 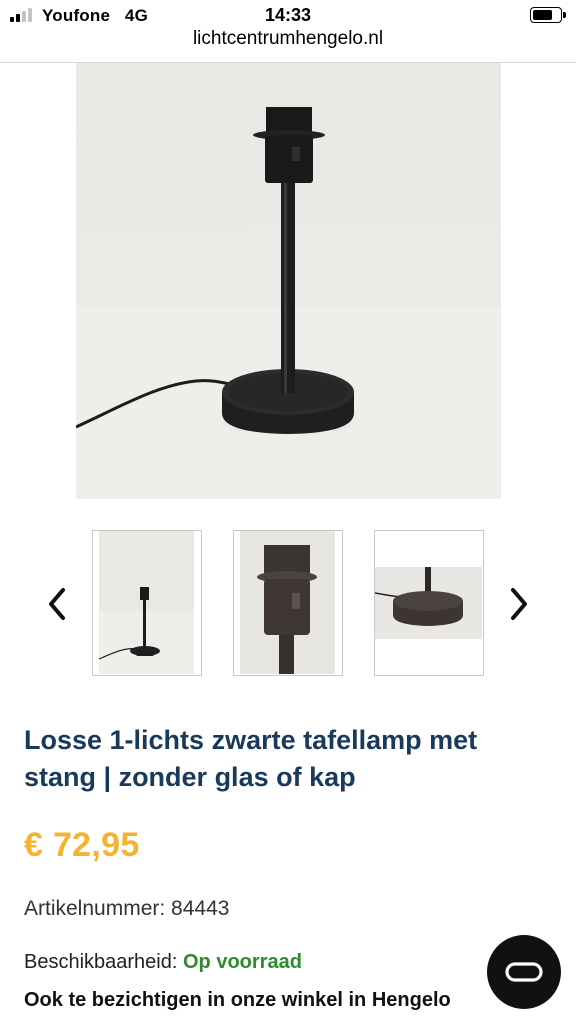 What do you see at coordinates (95, 908) in the screenshot?
I see `sku-label: Artikelnummer:` at bounding box center [95, 908].